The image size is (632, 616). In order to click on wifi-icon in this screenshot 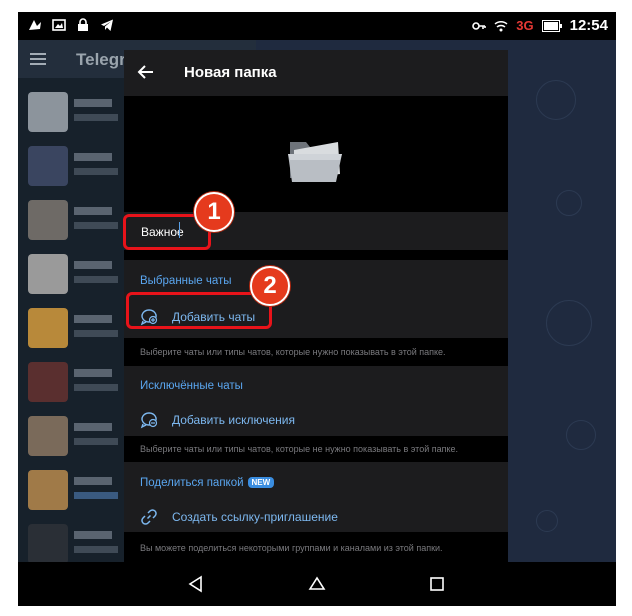, I will do `click(501, 25)`.